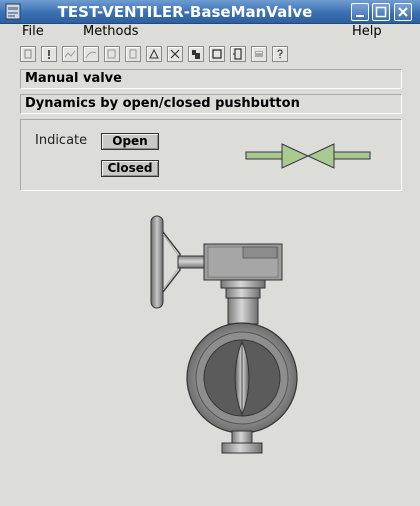  Describe the element at coordinates (33, 32) in the screenshot. I see `menu-file: File` at that location.